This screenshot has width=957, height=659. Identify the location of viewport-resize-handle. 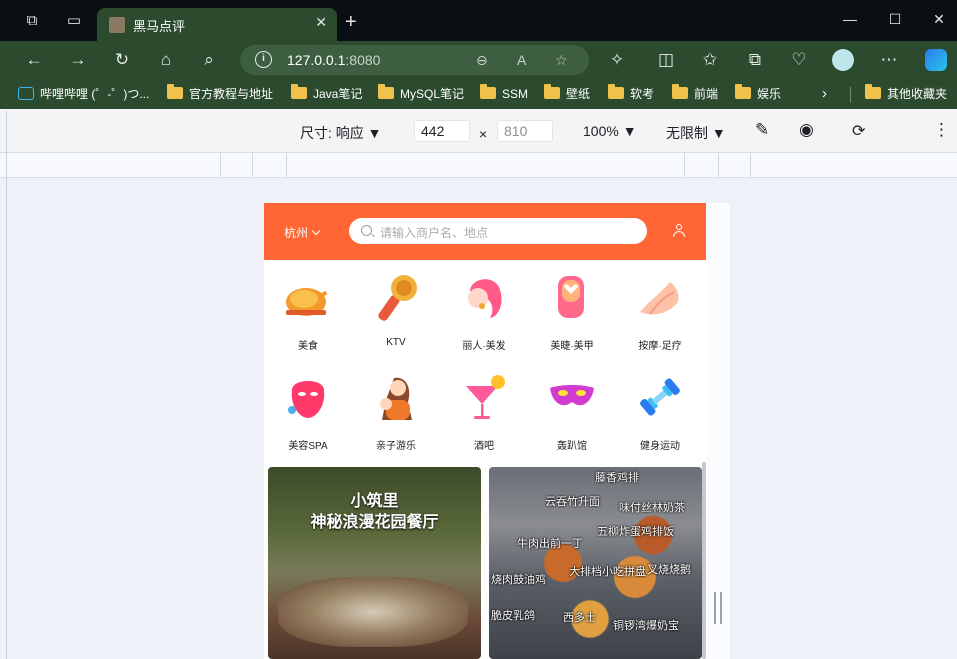
(718, 608).